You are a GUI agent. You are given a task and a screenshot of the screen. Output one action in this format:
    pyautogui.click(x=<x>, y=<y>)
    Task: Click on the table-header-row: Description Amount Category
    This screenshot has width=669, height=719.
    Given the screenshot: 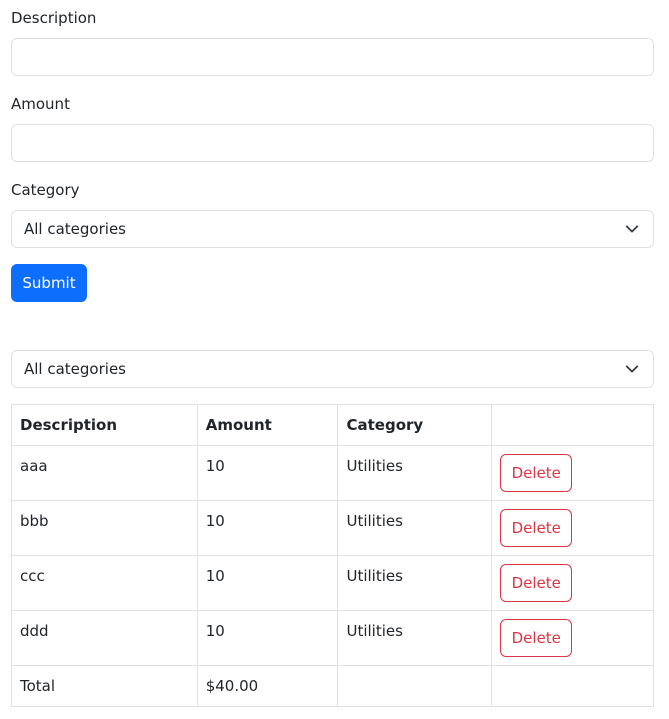 What is the action you would take?
    pyautogui.click(x=332, y=425)
    